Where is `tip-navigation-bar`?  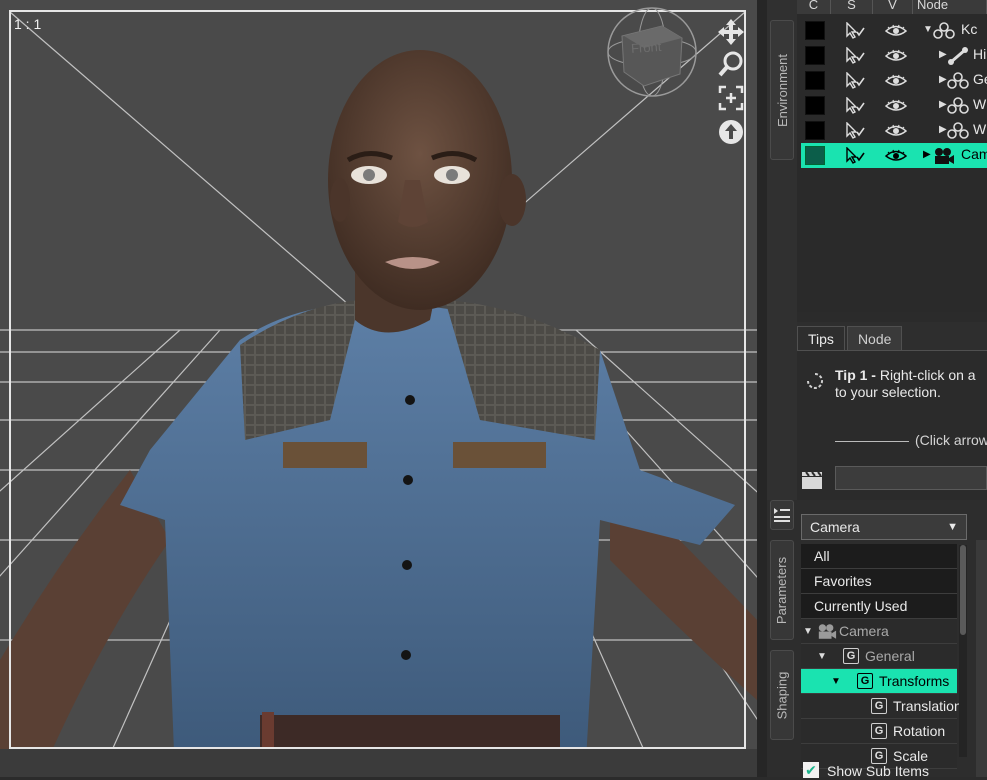 tip-navigation-bar is located at coordinates (911, 478).